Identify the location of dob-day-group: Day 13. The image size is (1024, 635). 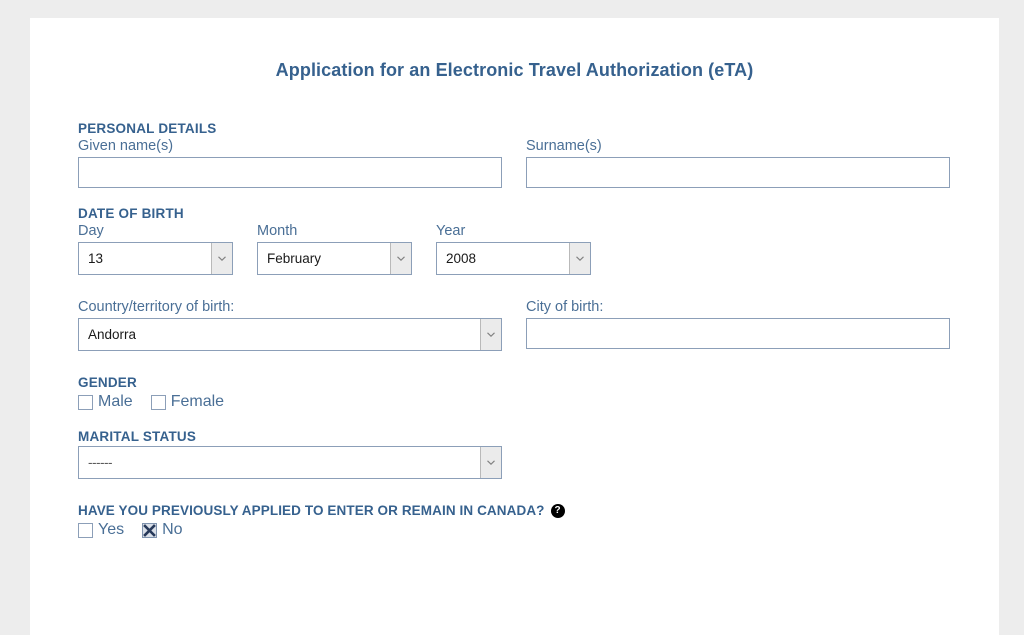
(155, 249).